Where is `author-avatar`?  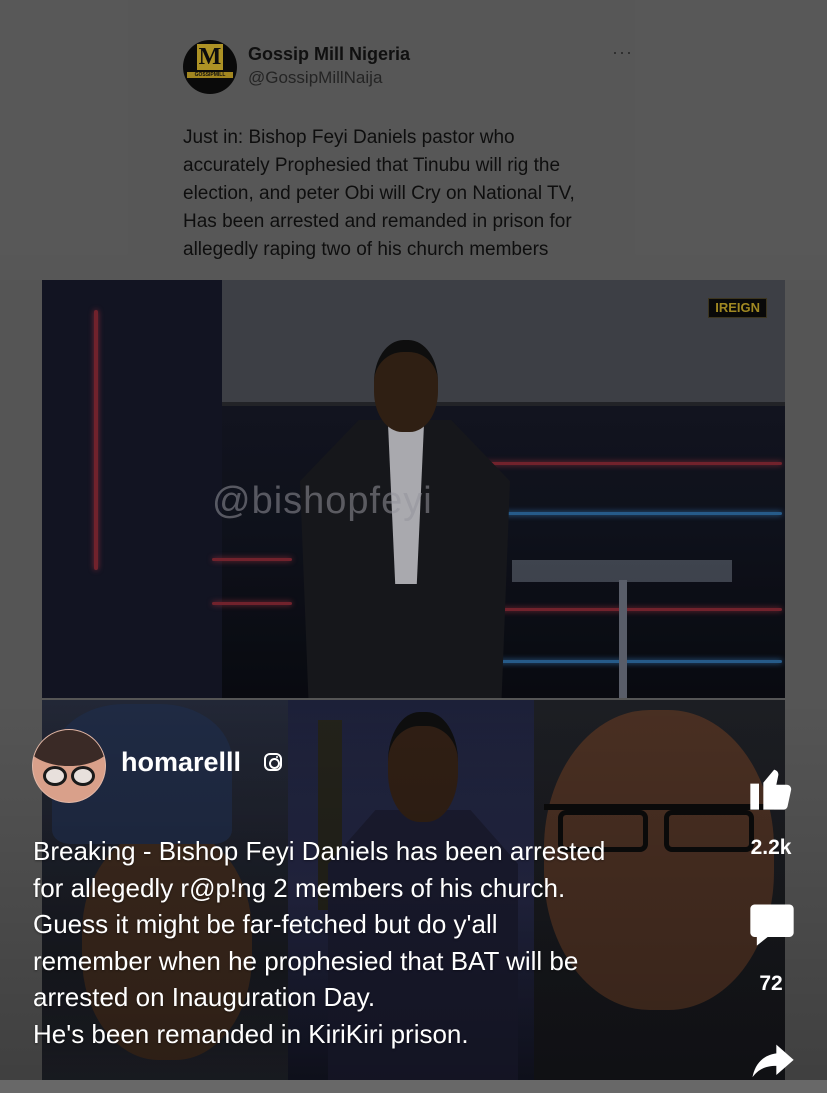
author-avatar is located at coordinates (69, 766).